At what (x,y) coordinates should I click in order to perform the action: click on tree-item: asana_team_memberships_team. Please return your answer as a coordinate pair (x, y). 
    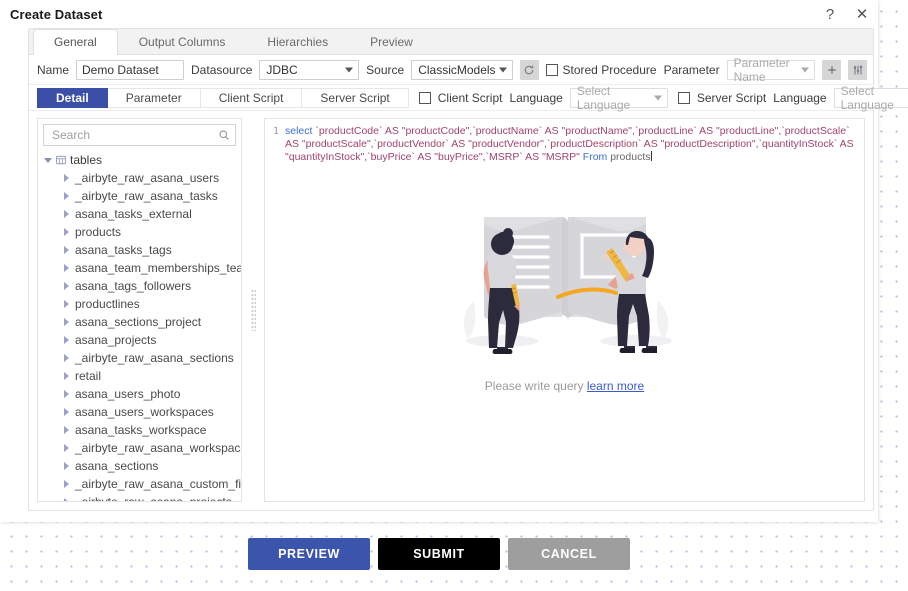
    Looking at the image, I should click on (139, 268).